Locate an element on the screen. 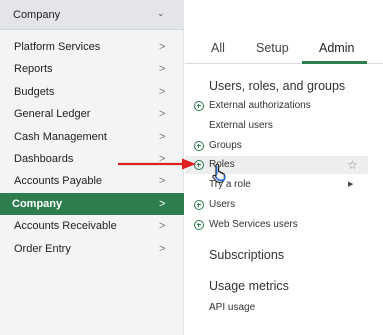 This screenshot has height=335, width=383. link-label: API usage is located at coordinates (232, 307).